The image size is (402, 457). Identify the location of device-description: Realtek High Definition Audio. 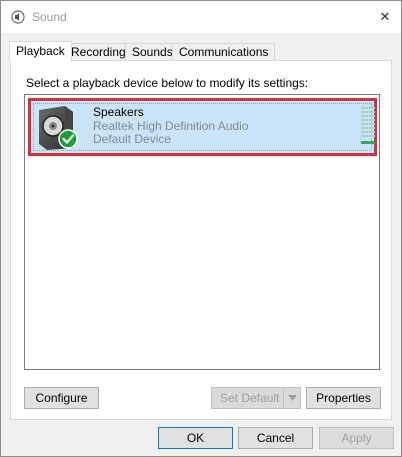
(171, 126).